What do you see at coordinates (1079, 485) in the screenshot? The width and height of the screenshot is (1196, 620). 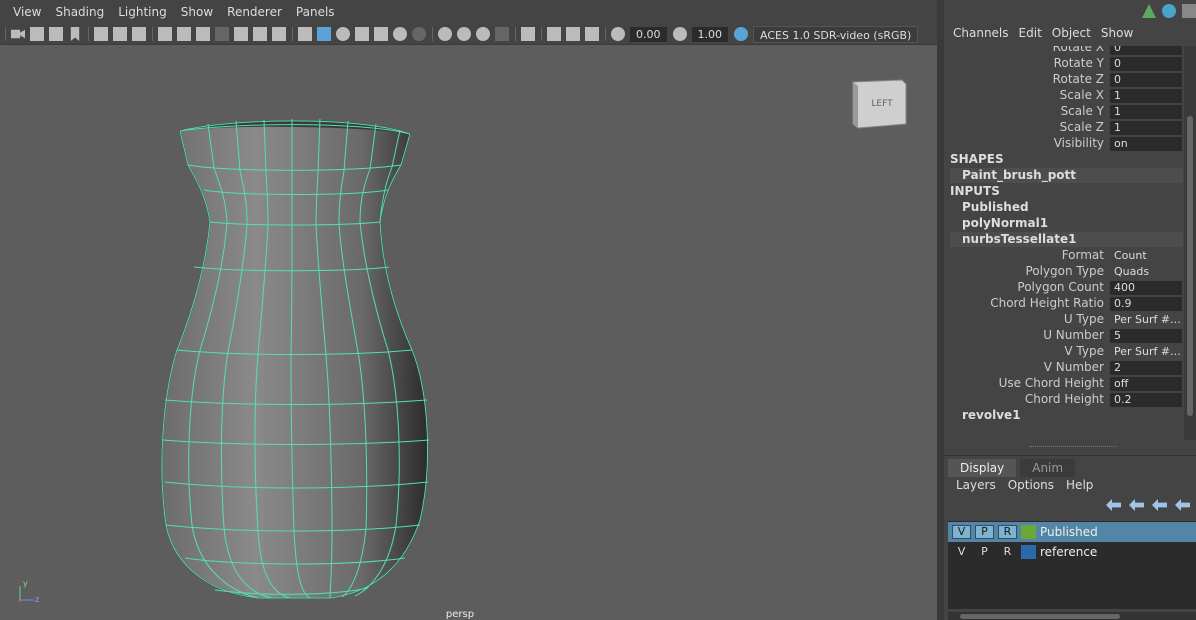 I see `menu-help: Help` at bounding box center [1079, 485].